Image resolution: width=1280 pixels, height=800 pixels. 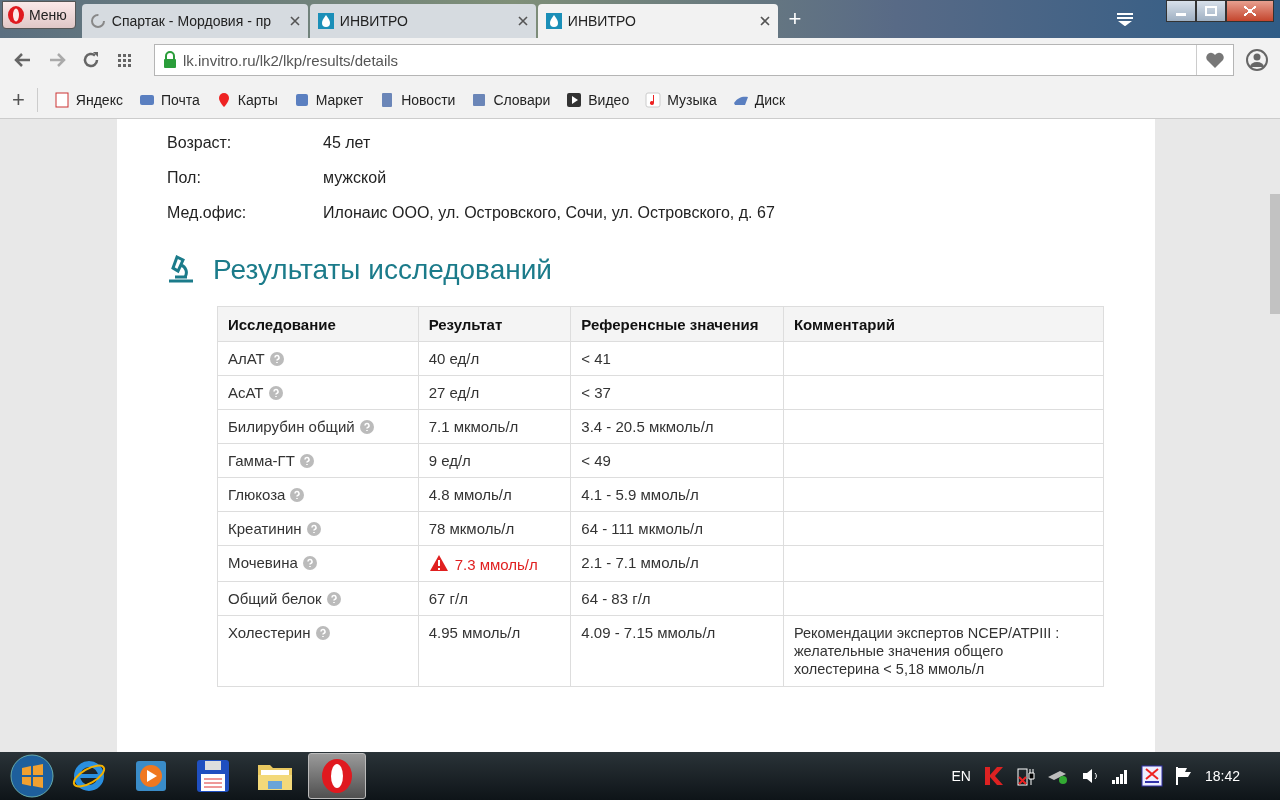 I want to click on bookmark-link: Музыка, so click(x=681, y=100).